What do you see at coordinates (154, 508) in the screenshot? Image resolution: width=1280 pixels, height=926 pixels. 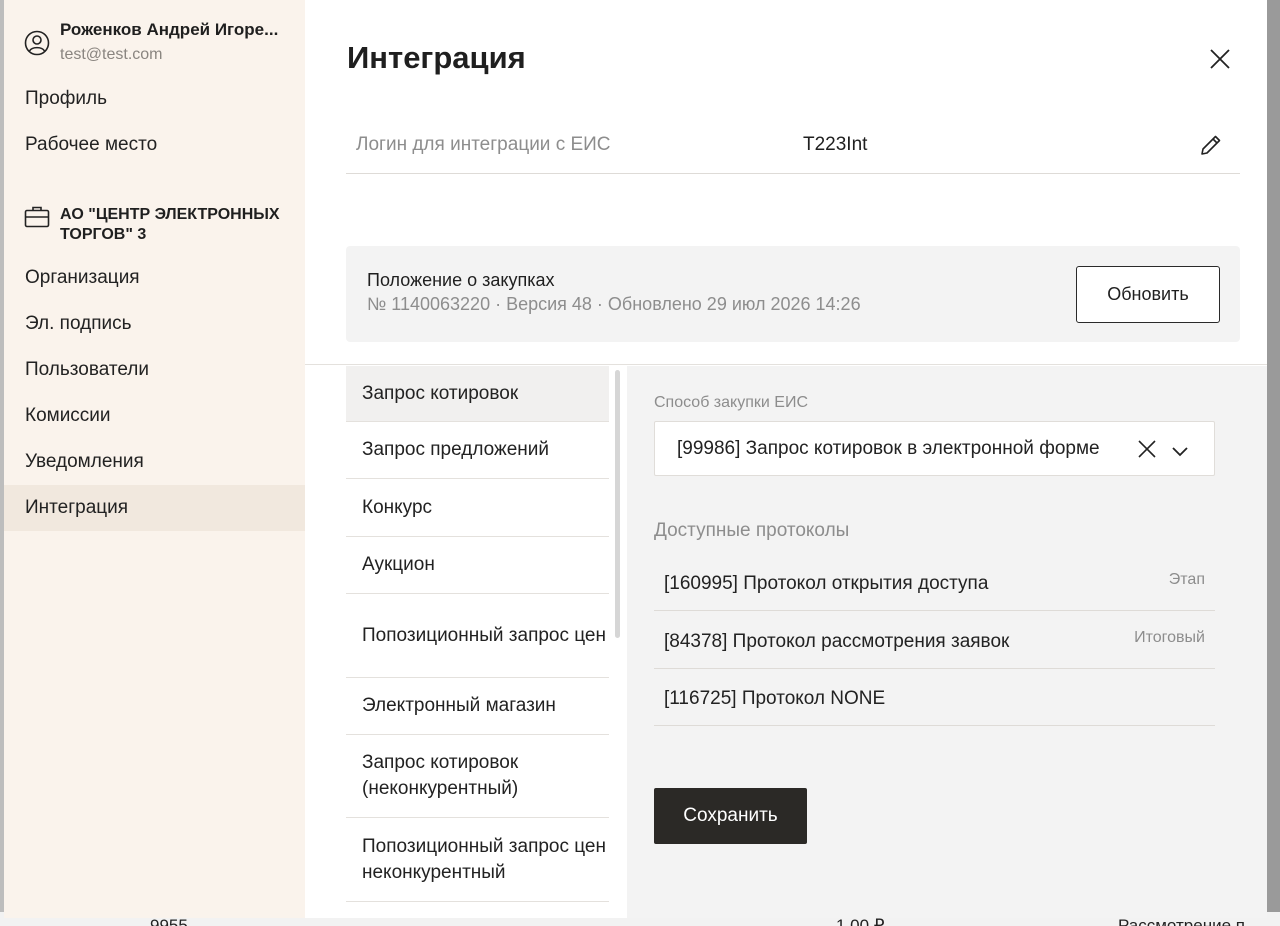 I see `sidebar-item-integration: Интеграция` at bounding box center [154, 508].